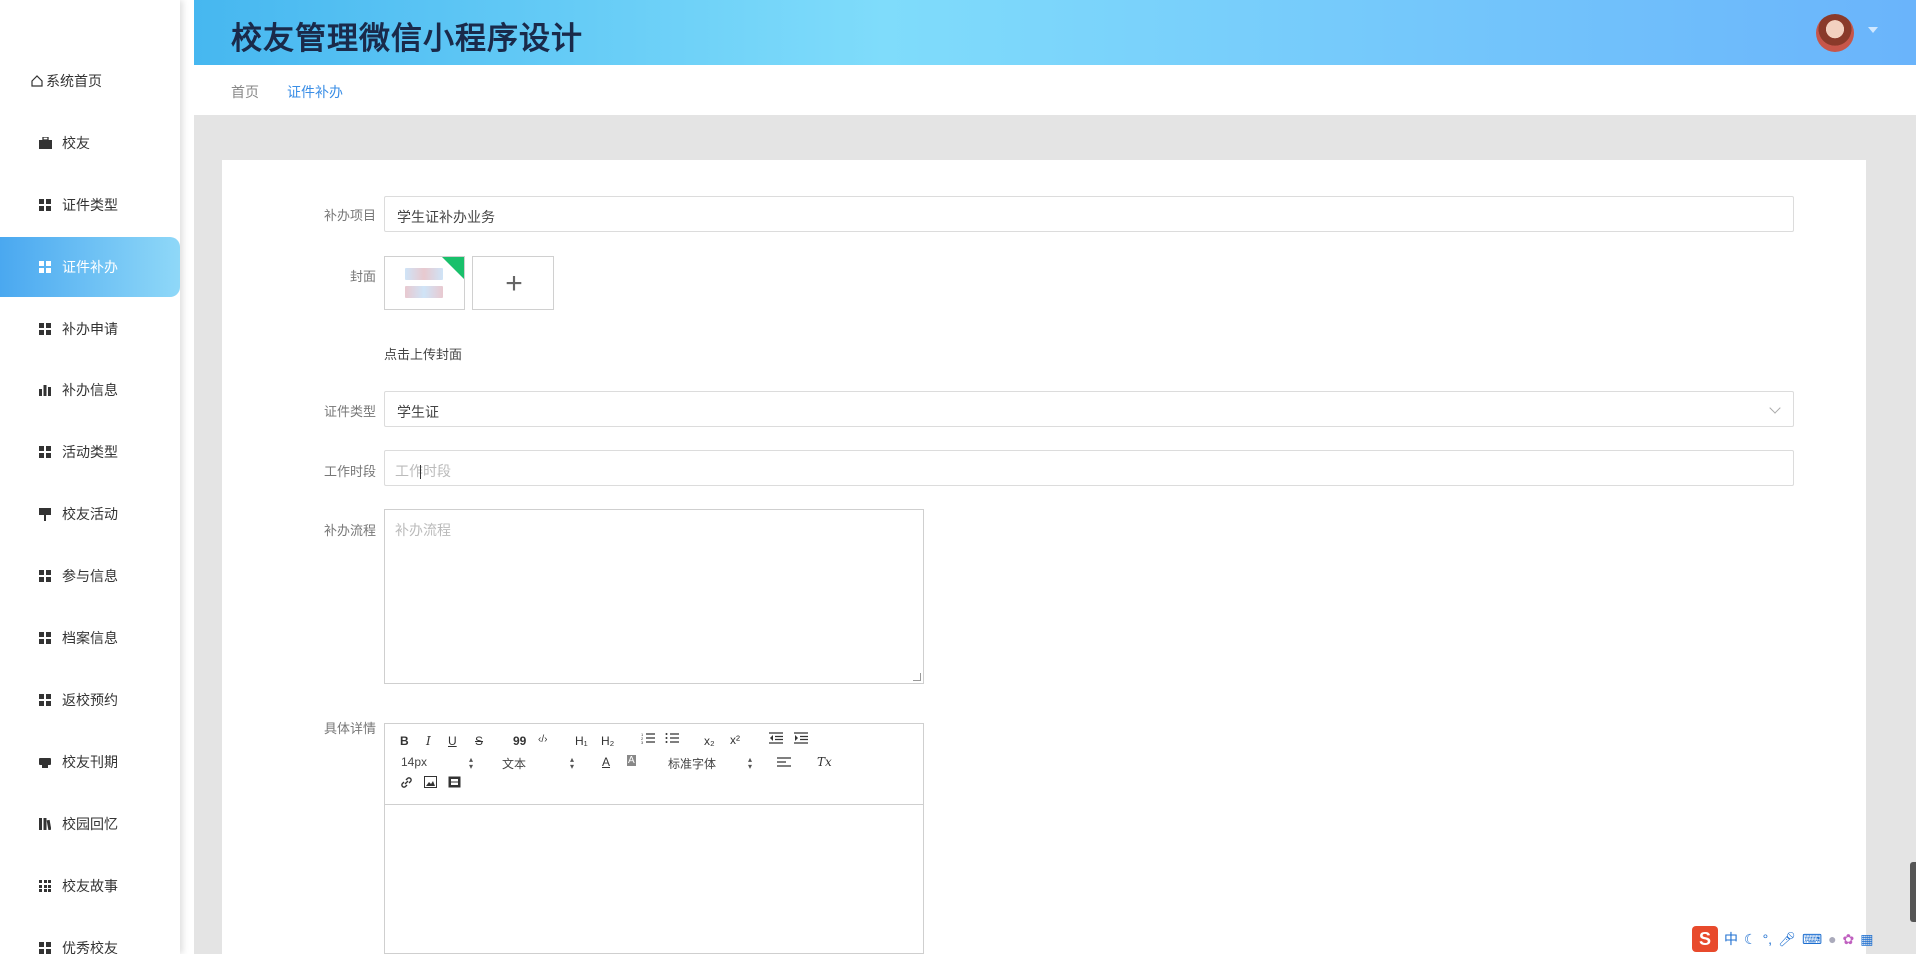 This screenshot has width=1916, height=954. Describe the element at coordinates (423, 530) in the screenshot. I see `process-placeholder: 补办流程` at that location.